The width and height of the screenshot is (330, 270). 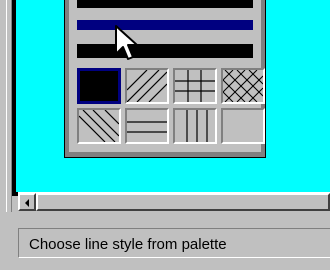 I want to click on status-bar: Choose line style from palette, so click(x=174, y=243).